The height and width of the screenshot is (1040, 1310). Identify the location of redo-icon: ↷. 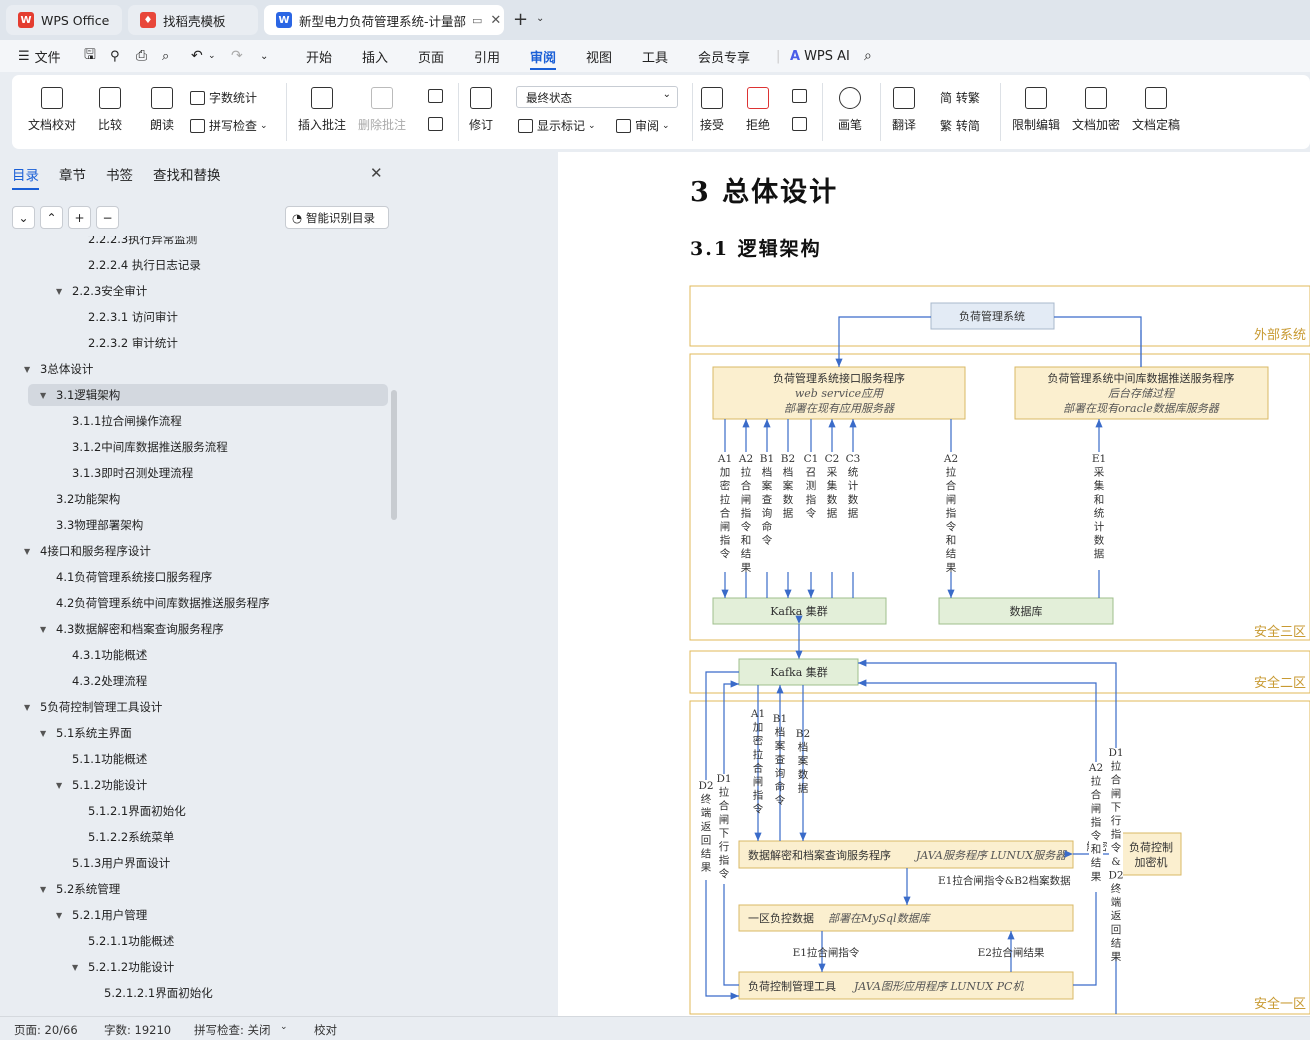
(237, 56).